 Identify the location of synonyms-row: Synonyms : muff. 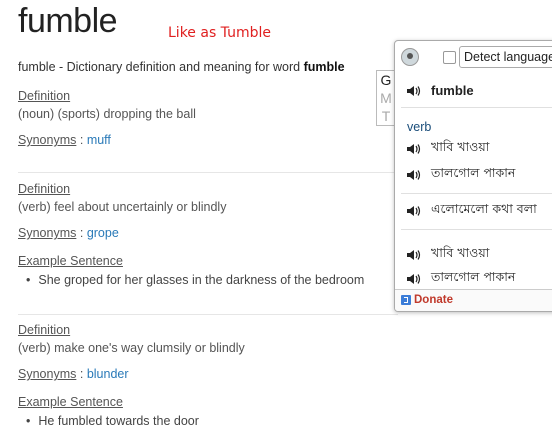
(64, 140).